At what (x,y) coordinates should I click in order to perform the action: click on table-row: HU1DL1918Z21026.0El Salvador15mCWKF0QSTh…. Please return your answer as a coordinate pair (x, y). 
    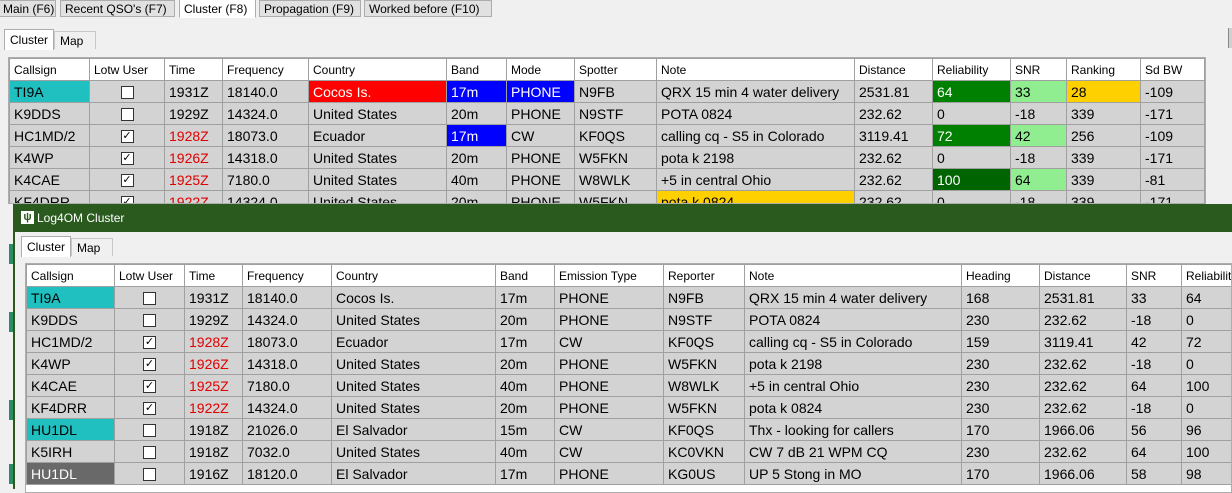
    Looking at the image, I should click on (629, 430).